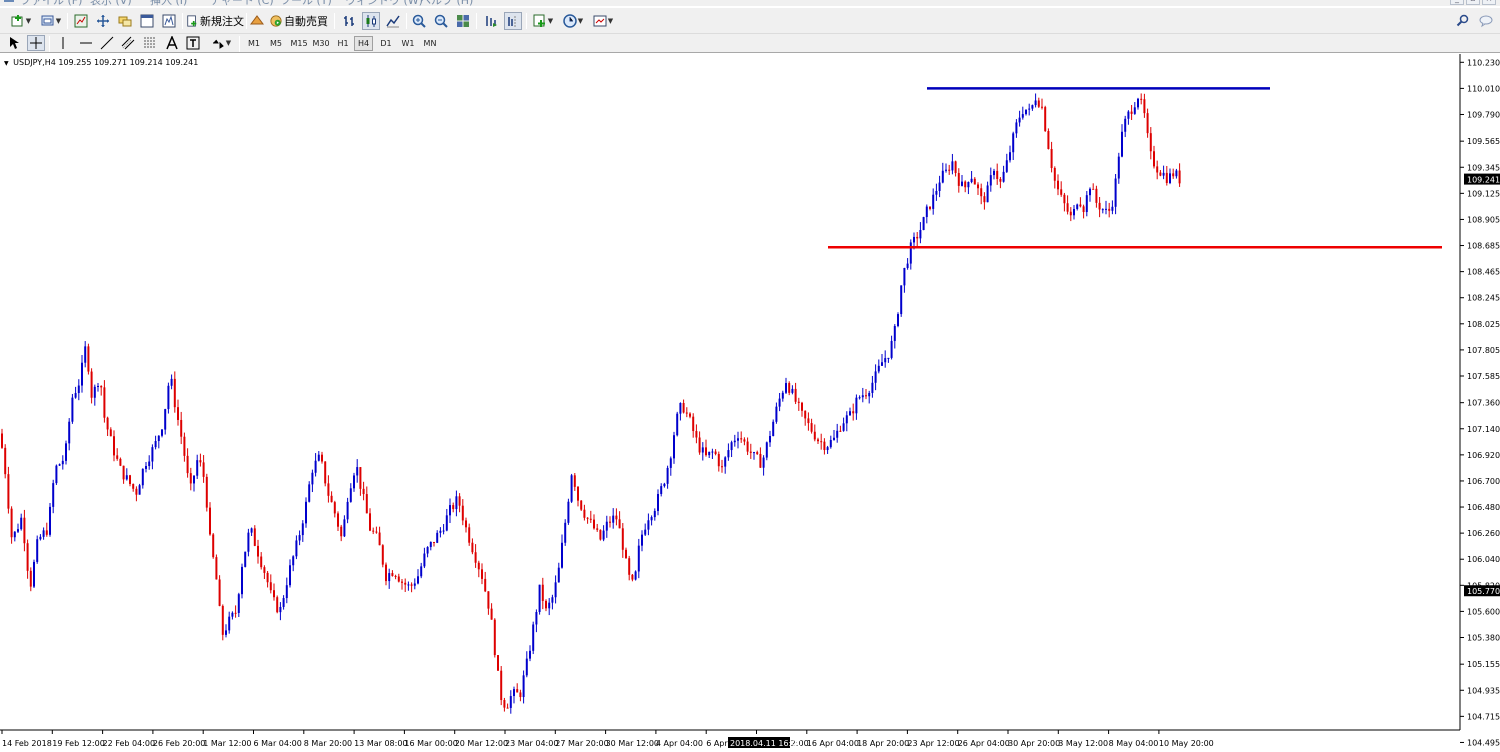 This screenshot has height=752, width=1500. Describe the element at coordinates (446, 4) in the screenshot. I see `menu-help: ヘルプ (H)` at that location.